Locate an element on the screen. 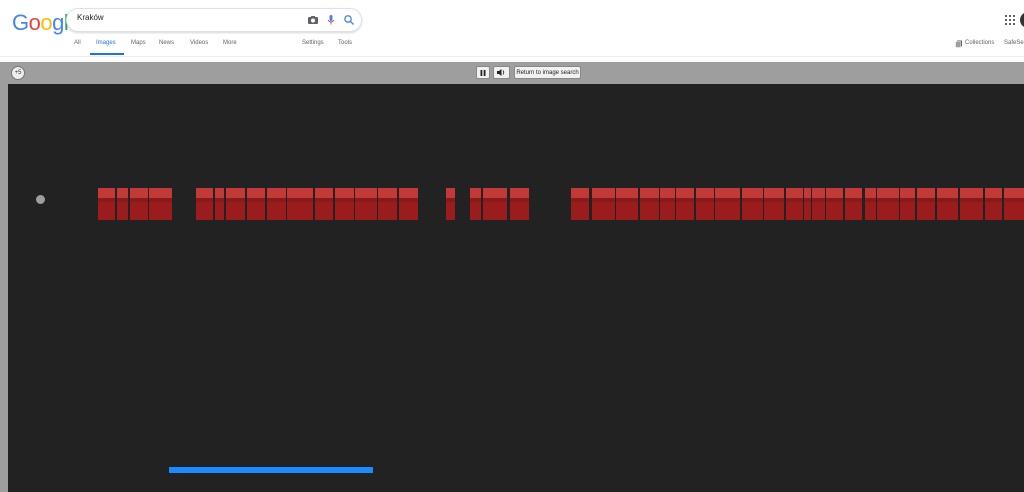 The image size is (1024, 492). sound-button is located at coordinates (501, 72).